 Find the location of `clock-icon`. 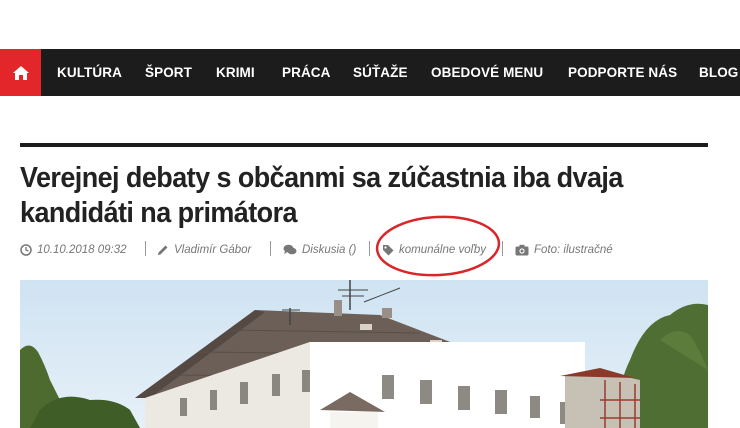

clock-icon is located at coordinates (26, 250).